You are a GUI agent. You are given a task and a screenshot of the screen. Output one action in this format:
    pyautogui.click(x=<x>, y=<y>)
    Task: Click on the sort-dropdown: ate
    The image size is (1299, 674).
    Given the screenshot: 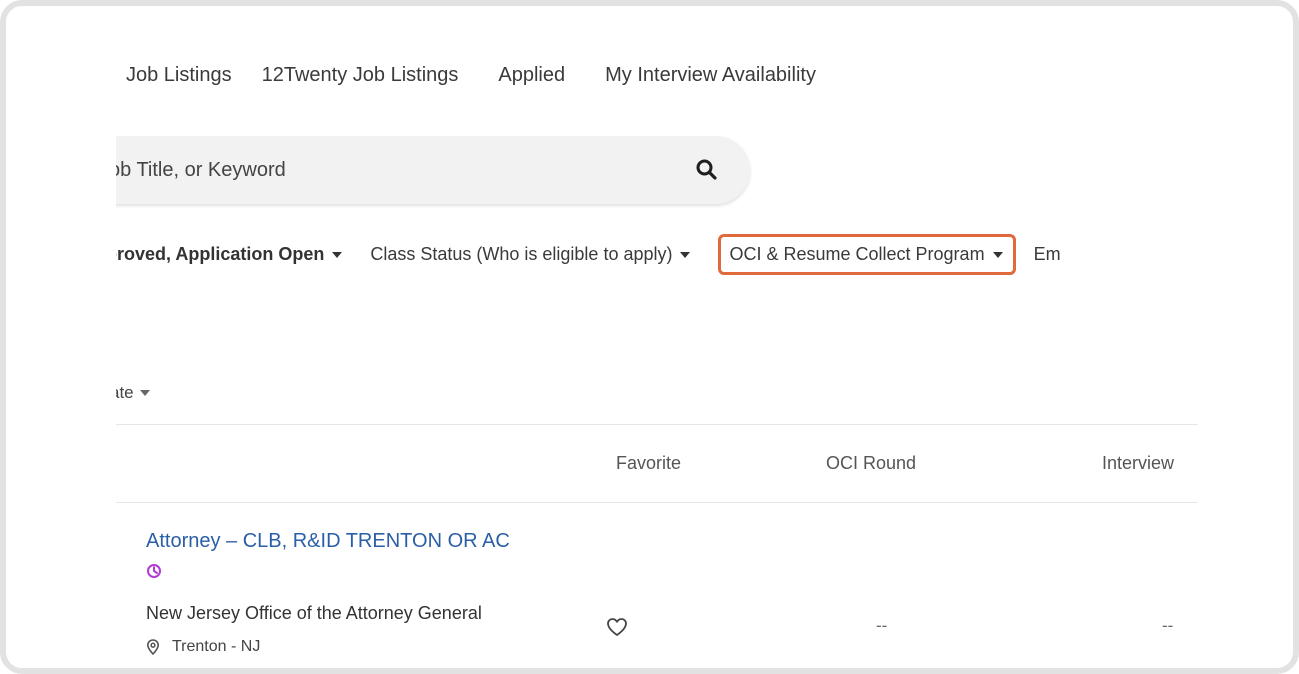 What is the action you would take?
    pyautogui.click(x=133, y=393)
    